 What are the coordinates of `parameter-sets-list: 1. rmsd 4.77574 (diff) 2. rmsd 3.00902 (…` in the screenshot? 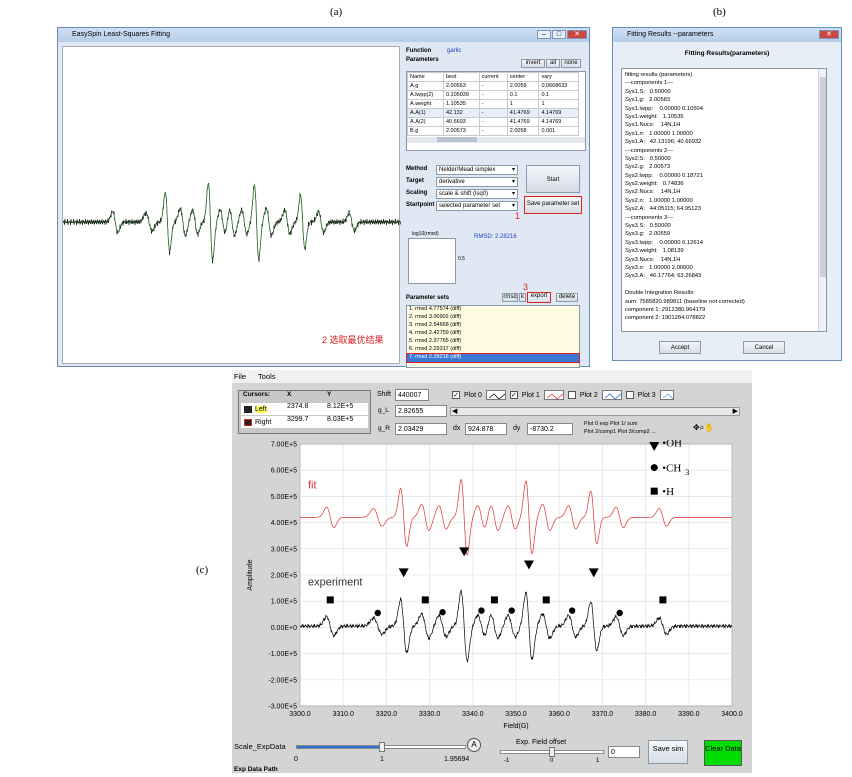 It's located at (493, 336).